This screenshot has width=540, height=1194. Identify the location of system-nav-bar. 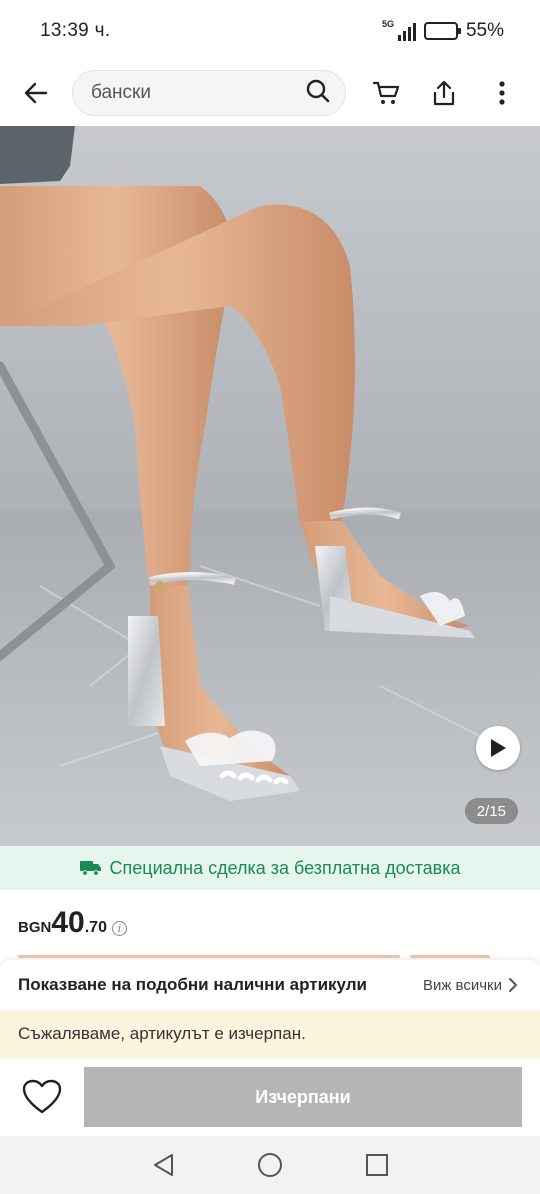
(270, 1165).